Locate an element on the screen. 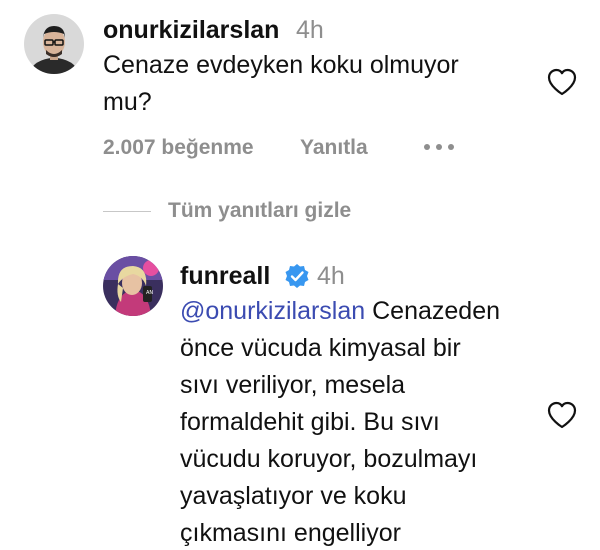 This screenshot has height=550, width=600. hide-replies-button: Tüm yanıtları gizle is located at coordinates (259, 211).